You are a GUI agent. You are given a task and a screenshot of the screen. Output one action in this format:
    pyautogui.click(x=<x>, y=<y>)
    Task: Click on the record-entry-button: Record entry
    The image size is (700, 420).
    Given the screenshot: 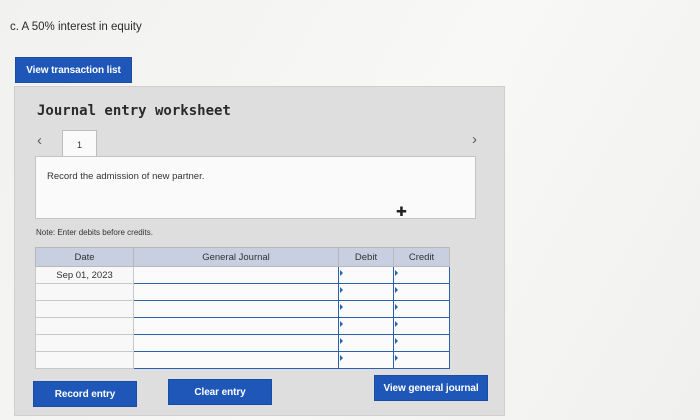 What is the action you would take?
    pyautogui.click(x=85, y=394)
    